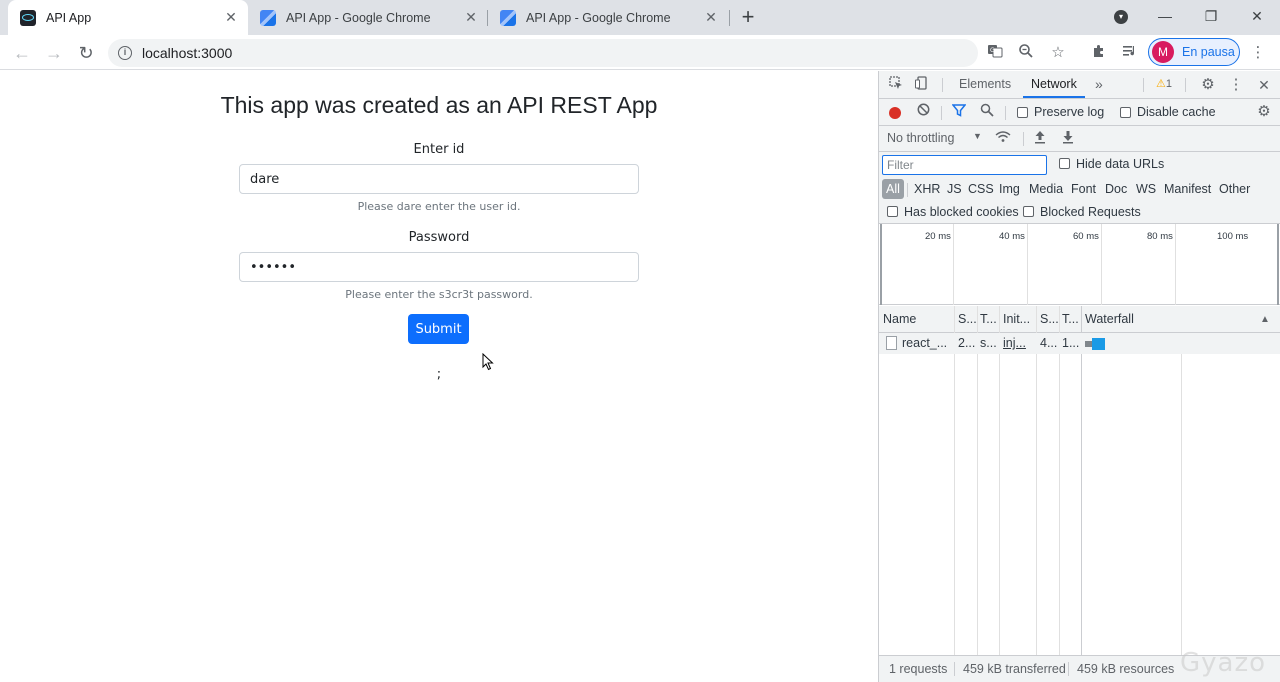  Describe the element at coordinates (895, 113) in the screenshot. I see `record-icon` at that location.